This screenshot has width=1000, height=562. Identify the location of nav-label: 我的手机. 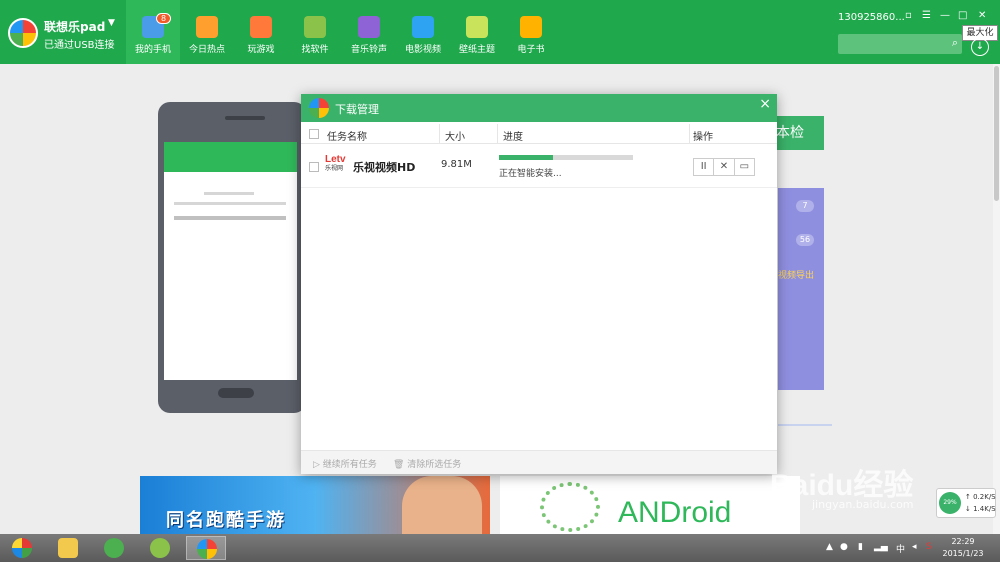
(152, 50).